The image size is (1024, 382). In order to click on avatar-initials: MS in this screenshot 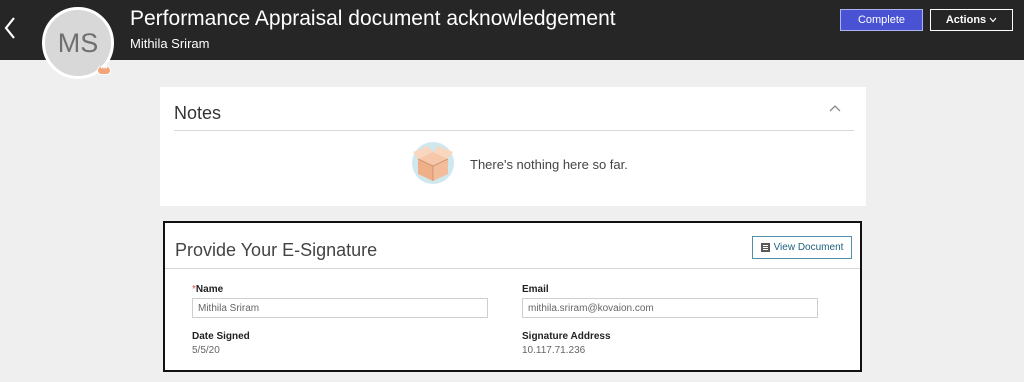, I will do `click(78, 42)`.